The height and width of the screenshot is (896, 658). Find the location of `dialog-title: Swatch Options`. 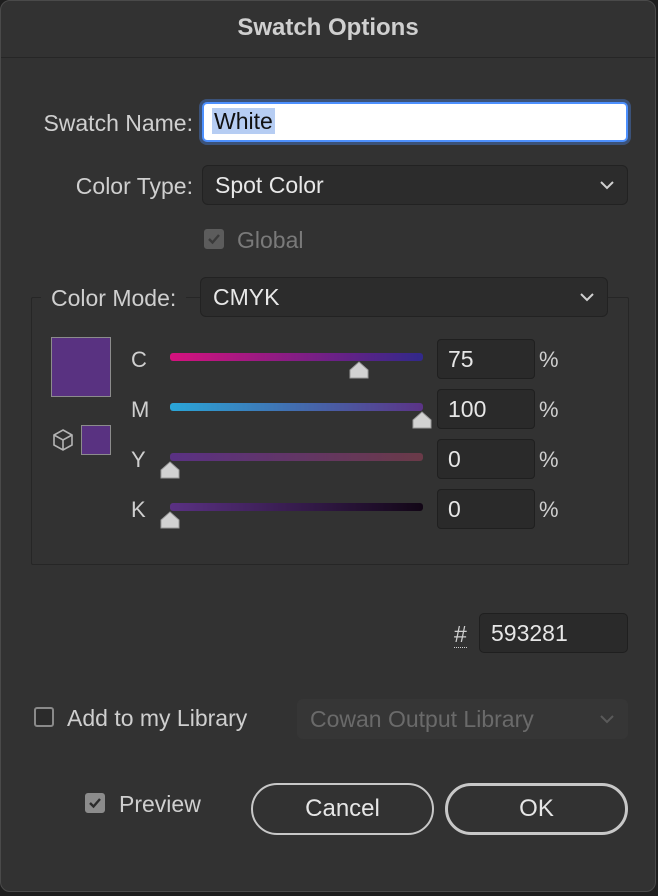

dialog-title: Swatch Options is located at coordinates (328, 29).